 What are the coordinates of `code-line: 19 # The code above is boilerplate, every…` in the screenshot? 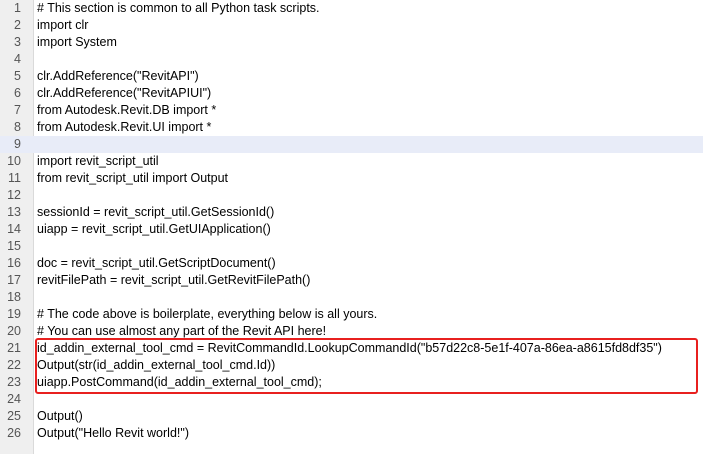 It's located at (351, 314).